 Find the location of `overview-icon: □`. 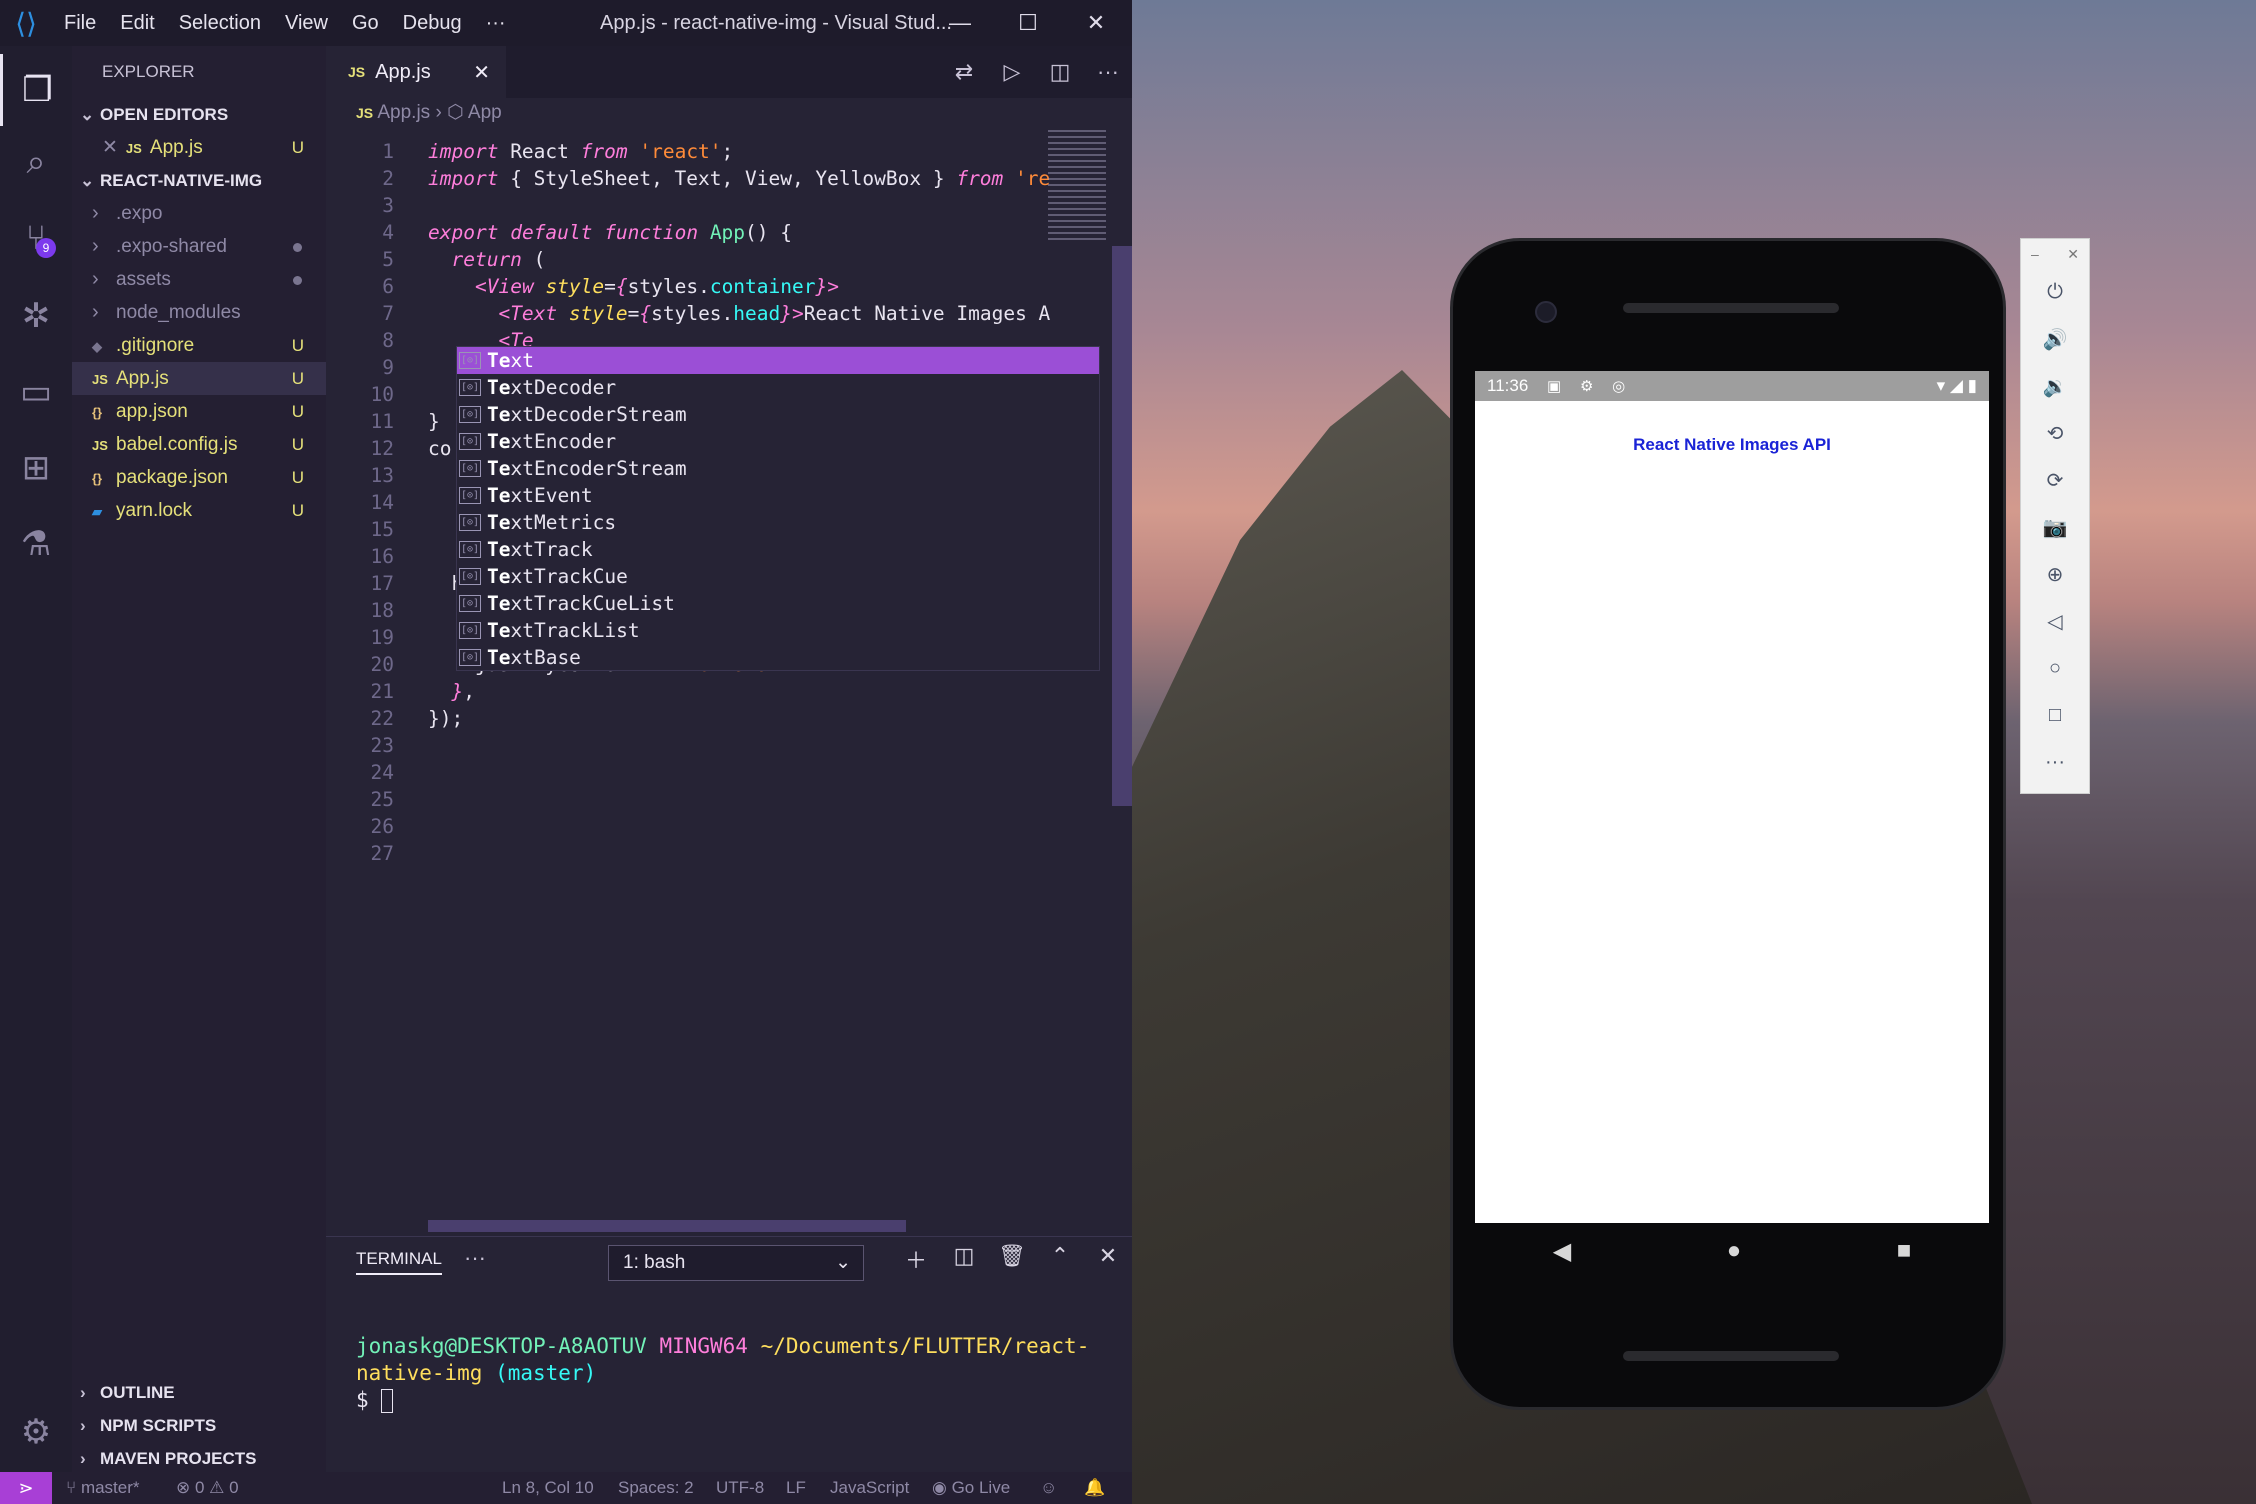

overview-icon: □ is located at coordinates (2055, 715).